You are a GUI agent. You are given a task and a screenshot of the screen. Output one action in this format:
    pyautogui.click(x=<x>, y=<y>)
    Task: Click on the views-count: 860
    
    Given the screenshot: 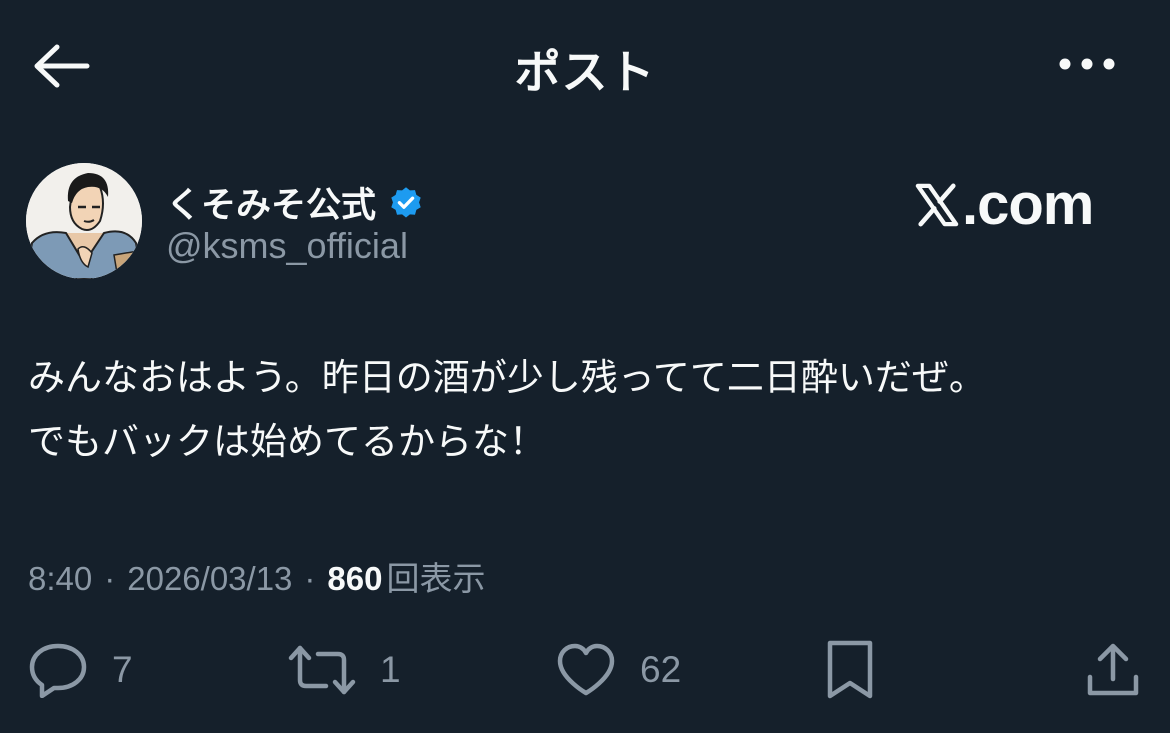 What is the action you would take?
    pyautogui.click(x=355, y=578)
    